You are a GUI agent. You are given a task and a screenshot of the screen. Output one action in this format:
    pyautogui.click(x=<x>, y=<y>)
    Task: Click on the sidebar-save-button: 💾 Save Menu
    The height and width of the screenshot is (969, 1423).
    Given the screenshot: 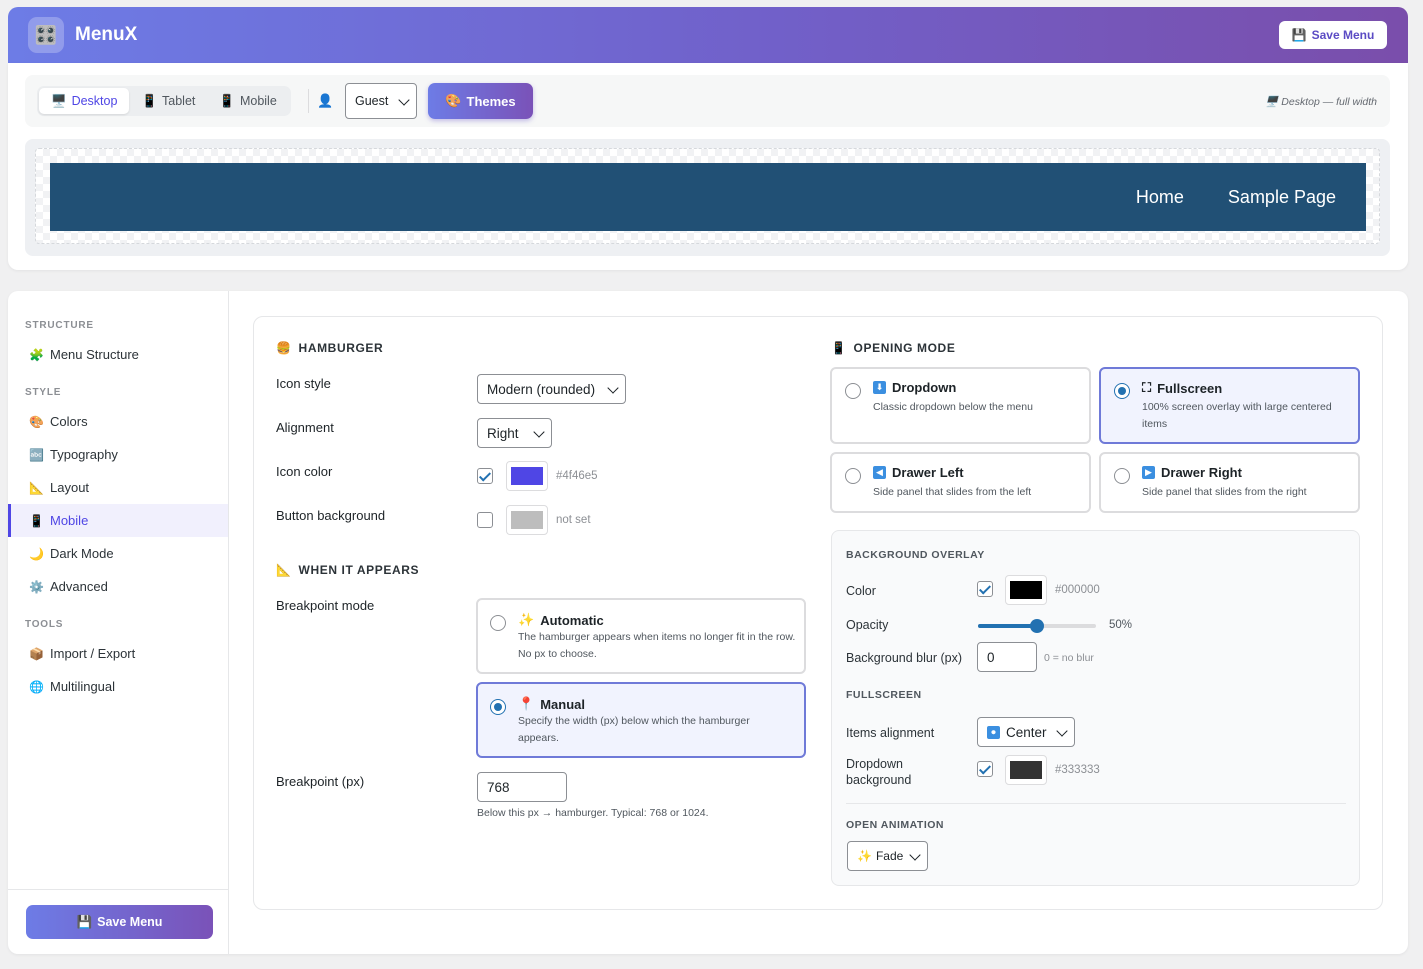 What is the action you would take?
    pyautogui.click(x=119, y=922)
    